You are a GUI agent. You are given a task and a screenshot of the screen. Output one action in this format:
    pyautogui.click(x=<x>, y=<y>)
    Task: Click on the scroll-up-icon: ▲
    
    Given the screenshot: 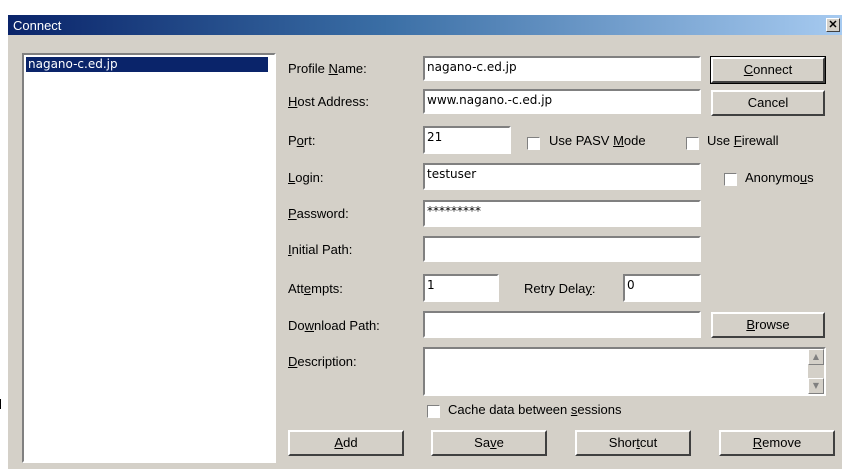 What is the action you would take?
    pyautogui.click(x=816, y=357)
    